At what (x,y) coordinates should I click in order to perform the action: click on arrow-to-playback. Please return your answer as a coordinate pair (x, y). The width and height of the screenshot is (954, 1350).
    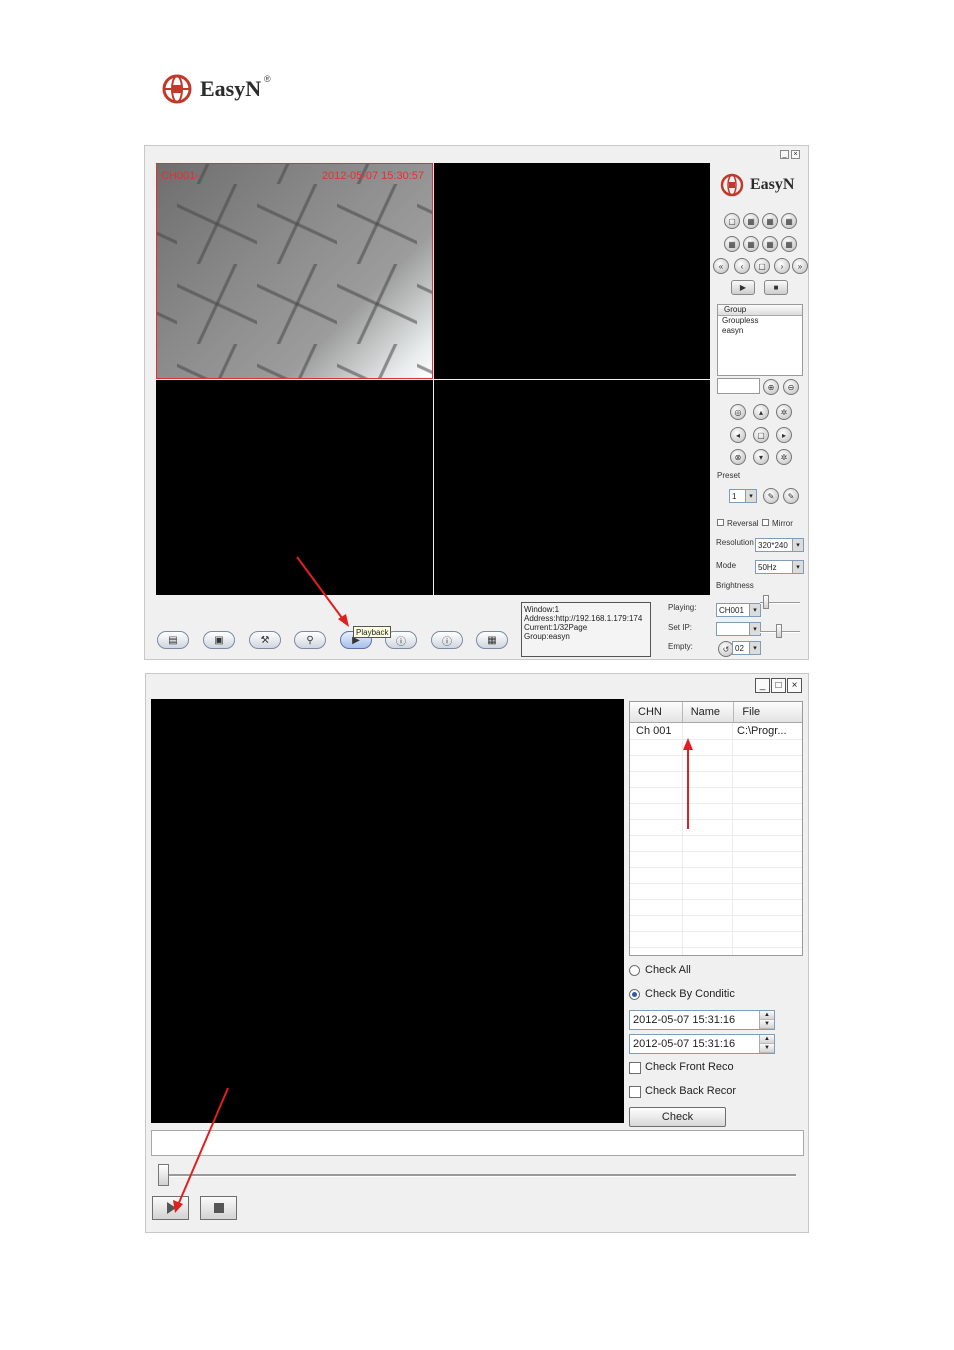
    Looking at the image, I should click on (322, 591).